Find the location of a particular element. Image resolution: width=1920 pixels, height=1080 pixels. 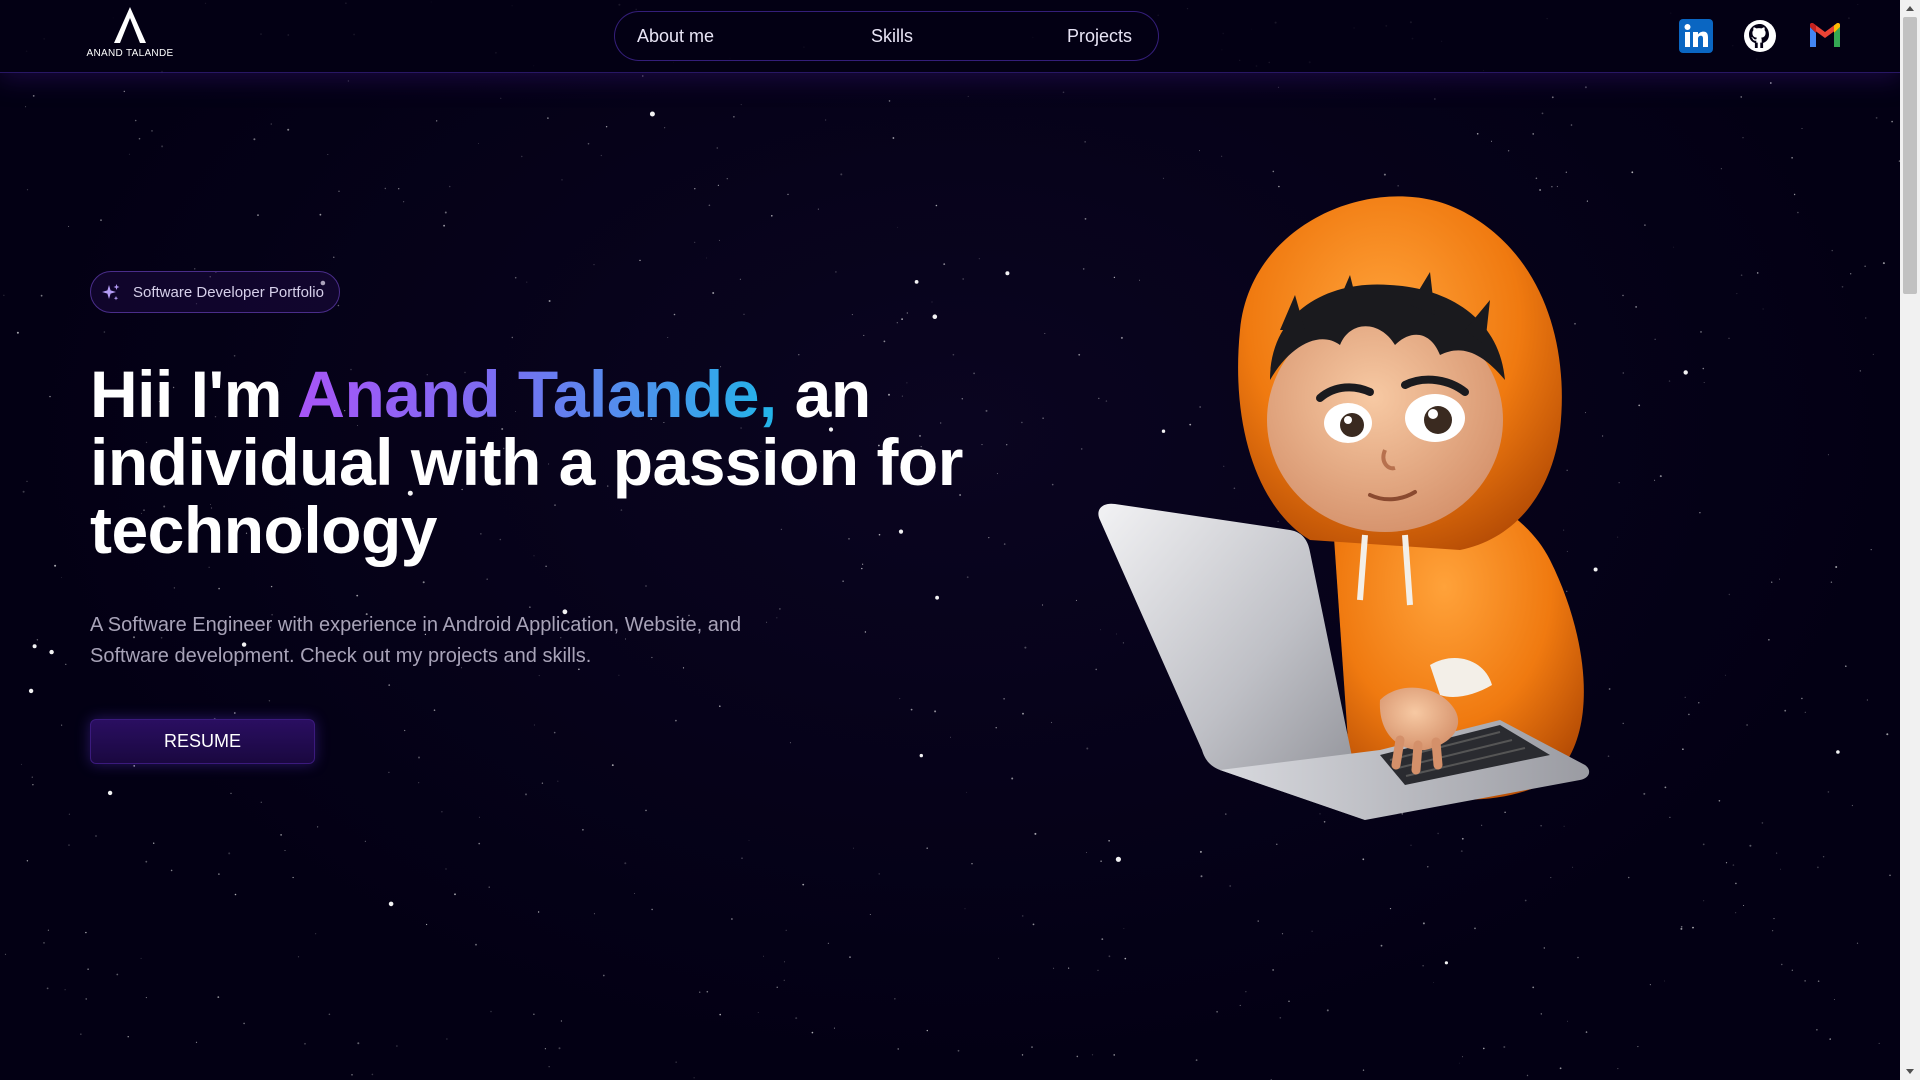

site-logo: ANAND TALANDE is located at coordinates (130, 36).